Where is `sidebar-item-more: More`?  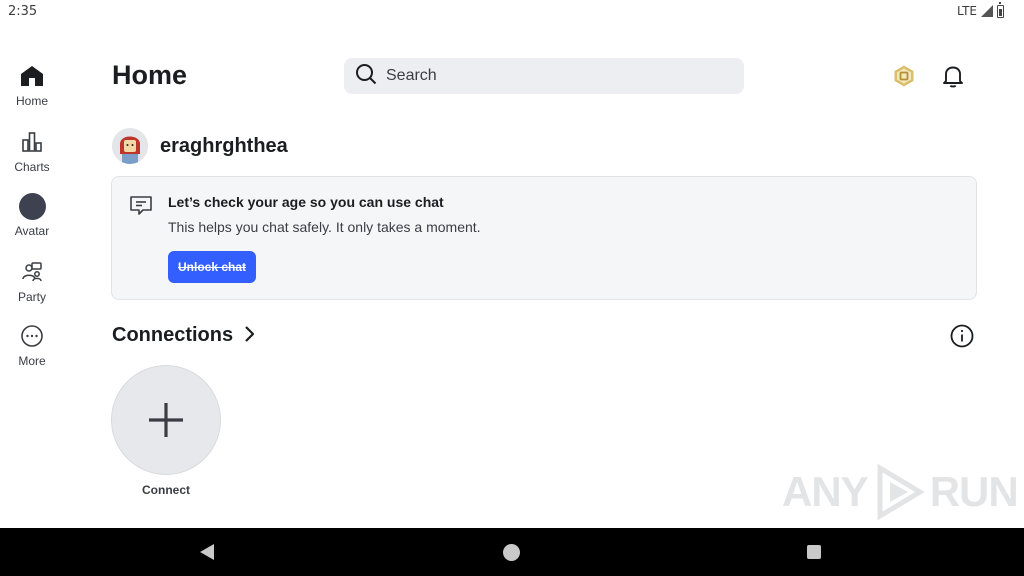 sidebar-item-more: More is located at coordinates (32, 350).